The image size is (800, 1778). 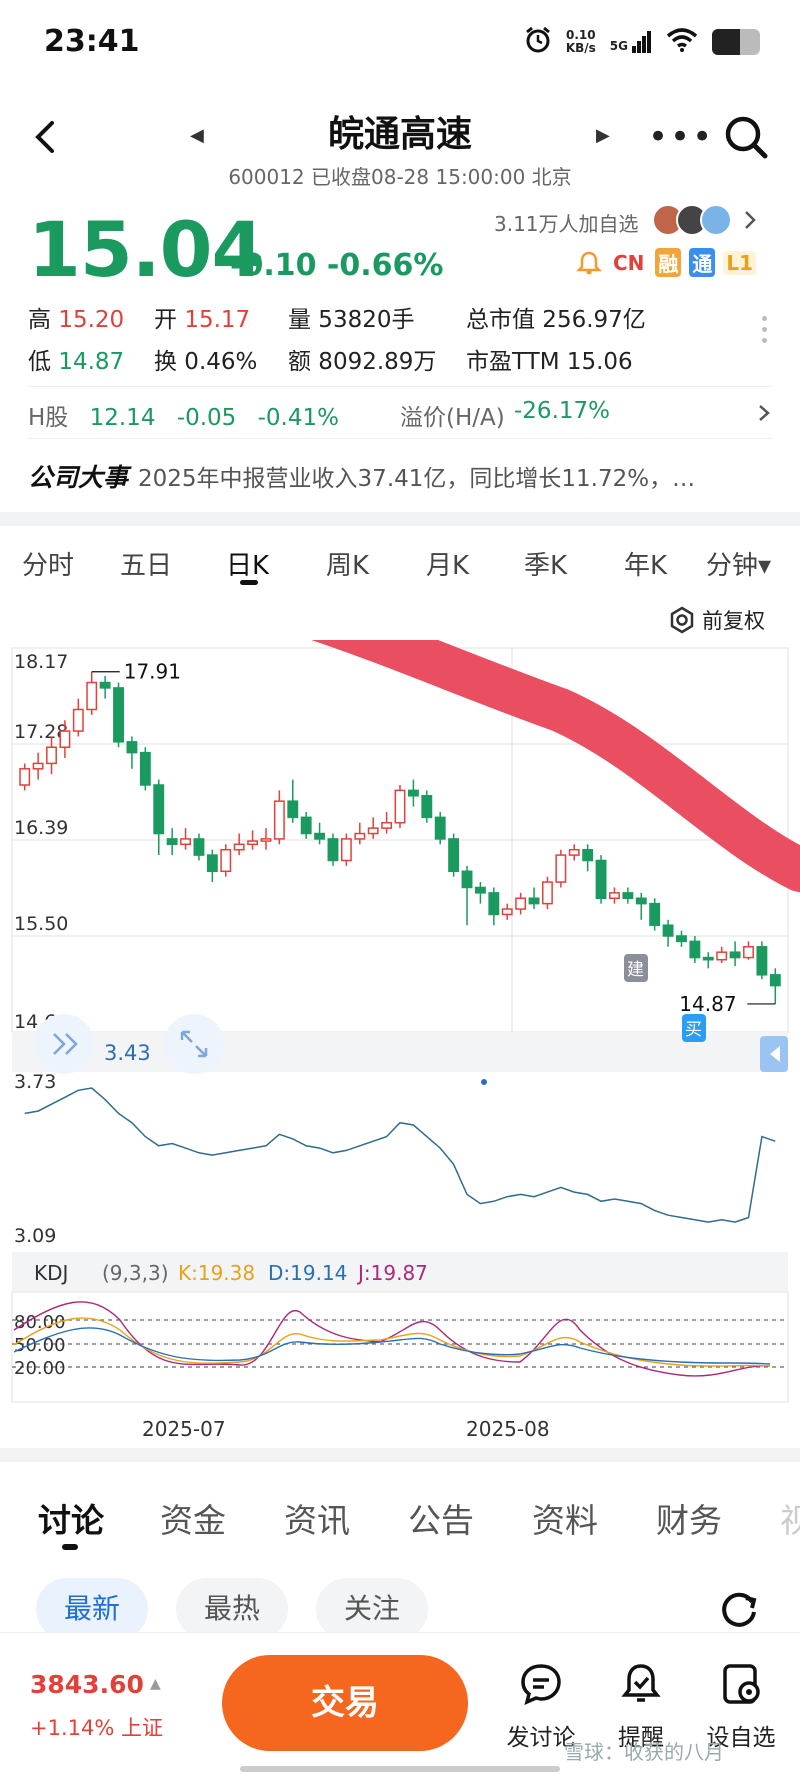 I want to click on followers-count: 3.11万人加自选, so click(x=566, y=222).